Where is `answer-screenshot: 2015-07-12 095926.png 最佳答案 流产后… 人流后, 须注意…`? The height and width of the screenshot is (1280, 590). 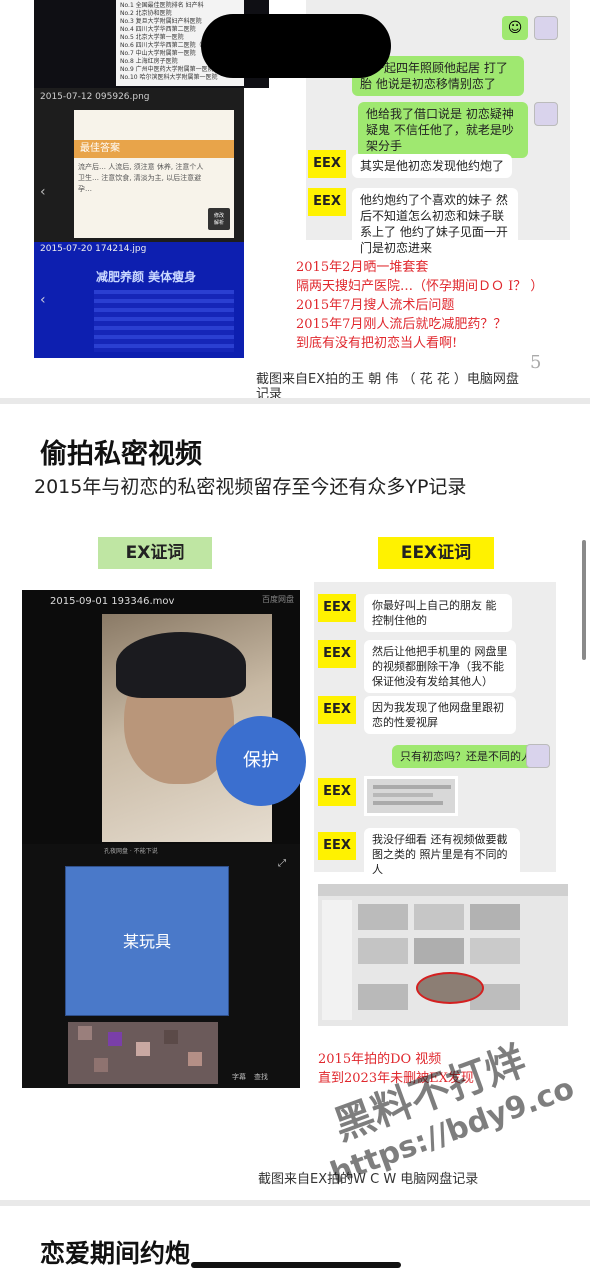
answer-screenshot: 2015-07-12 095926.png 最佳答案 流产后… 人流后, 须注意… is located at coordinates (139, 165).